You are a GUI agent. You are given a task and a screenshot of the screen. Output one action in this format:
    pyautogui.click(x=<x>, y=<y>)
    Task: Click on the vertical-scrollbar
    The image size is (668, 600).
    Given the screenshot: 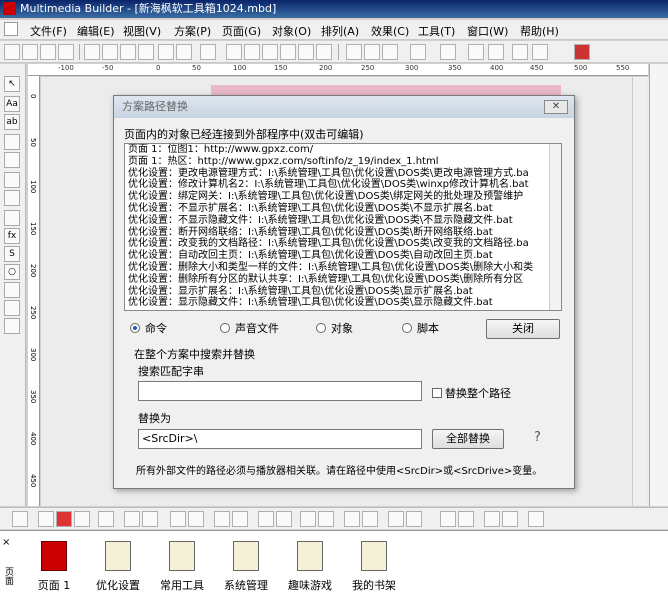 What is the action you would take?
    pyautogui.click(x=639, y=291)
    